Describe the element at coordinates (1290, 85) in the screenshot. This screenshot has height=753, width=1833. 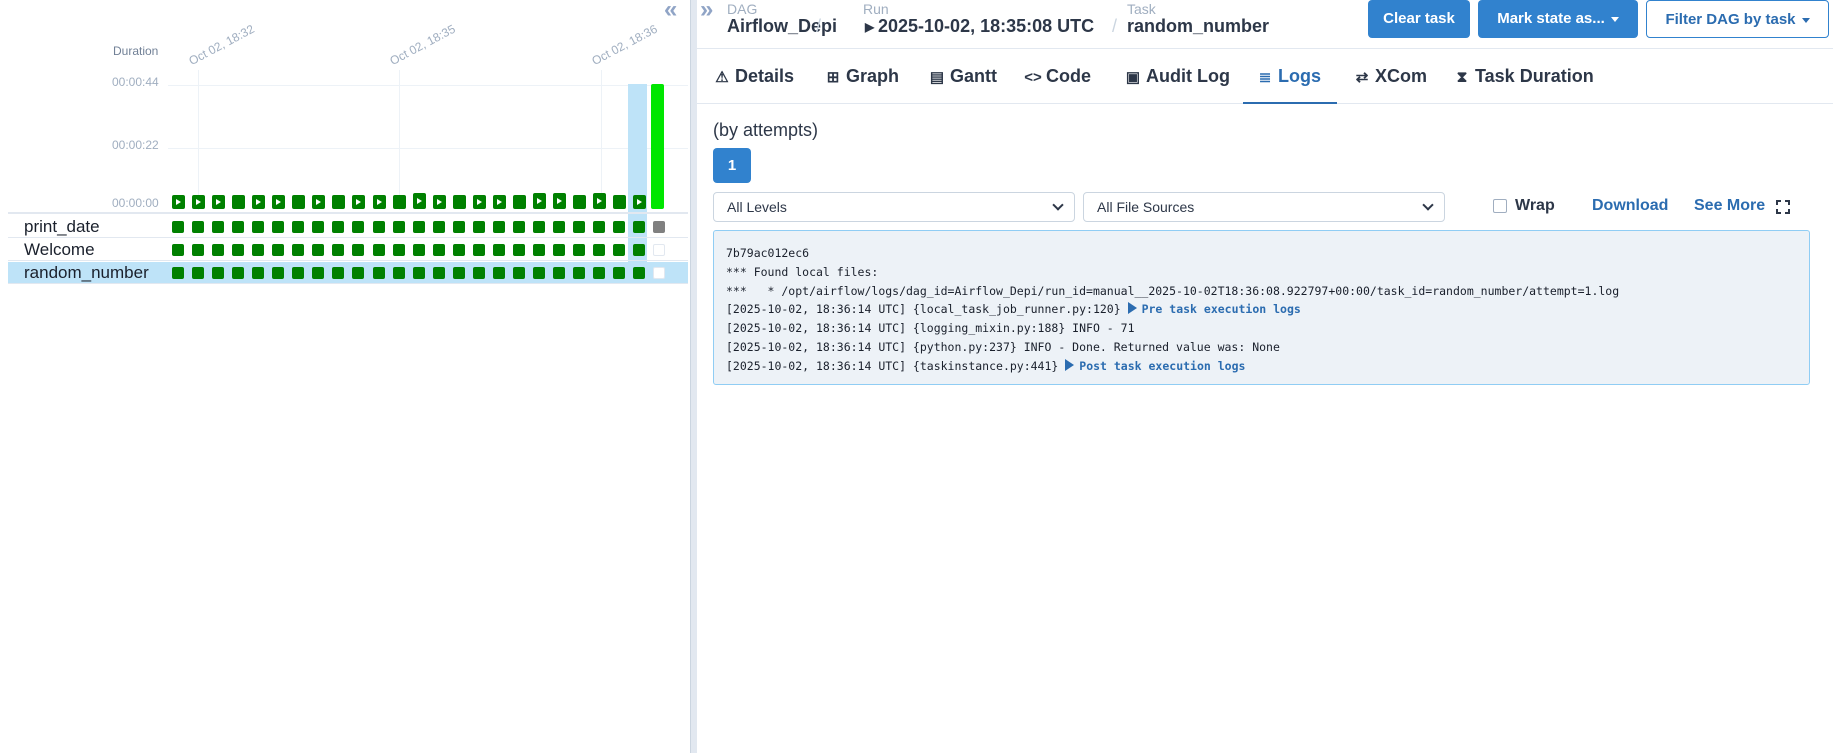
I see `tab-logs: ≣ Logs` at that location.